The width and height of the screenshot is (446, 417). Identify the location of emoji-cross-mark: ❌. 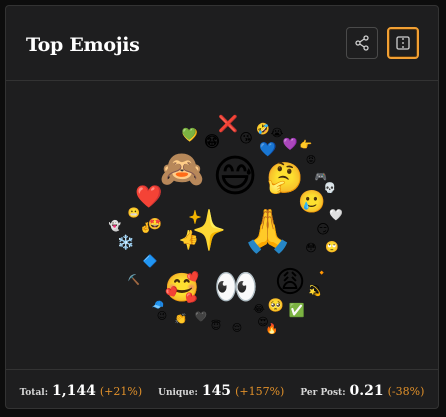
(228, 124).